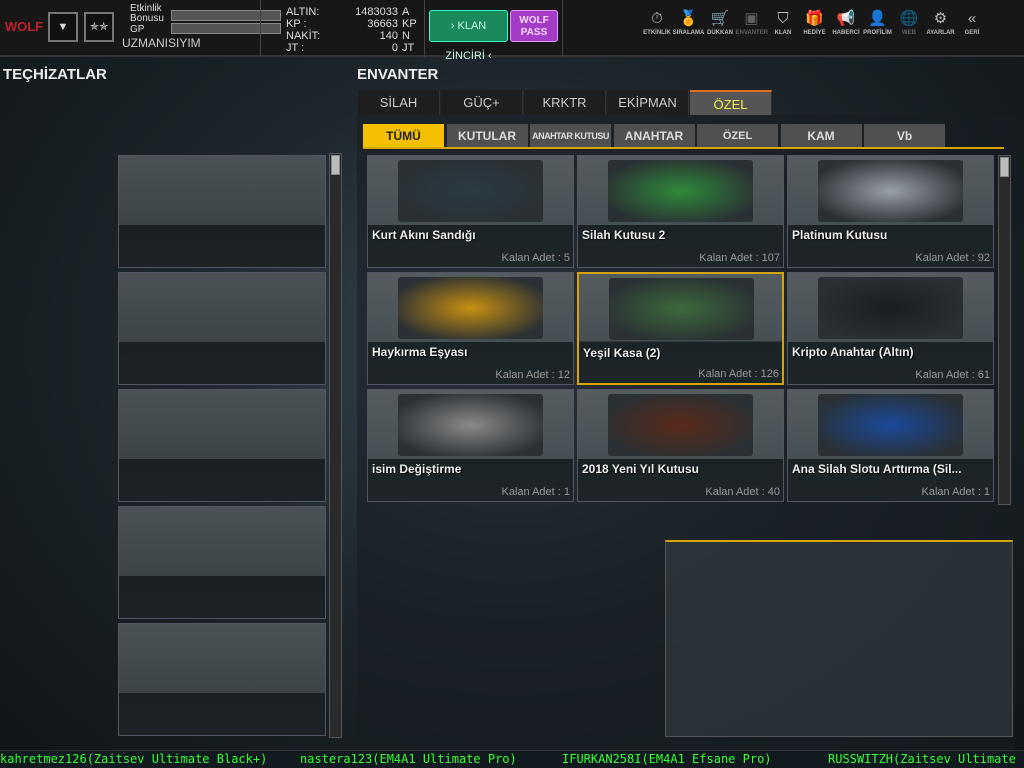 This screenshot has height=768, width=1024. What do you see at coordinates (376, 12) in the screenshot?
I see `currency-value: 1483033` at bounding box center [376, 12].